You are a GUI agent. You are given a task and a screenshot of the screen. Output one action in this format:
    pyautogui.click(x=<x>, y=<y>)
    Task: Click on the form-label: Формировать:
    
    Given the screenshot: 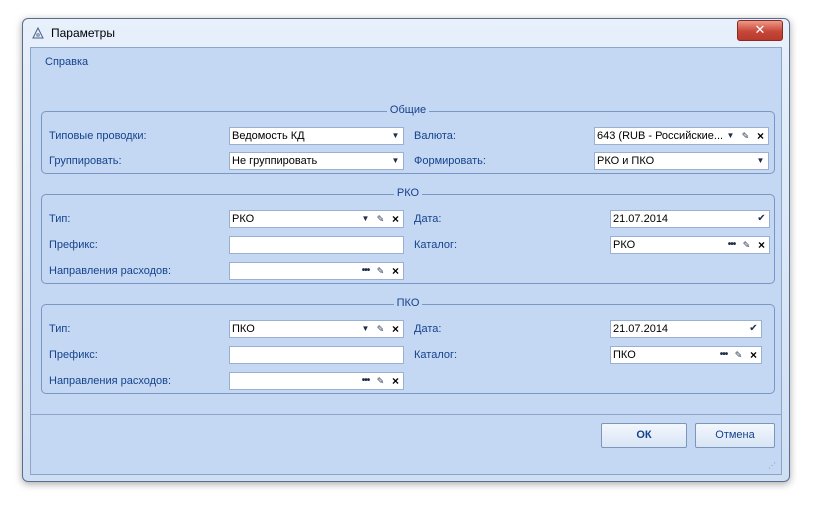 What is the action you would take?
    pyautogui.click(x=450, y=161)
    